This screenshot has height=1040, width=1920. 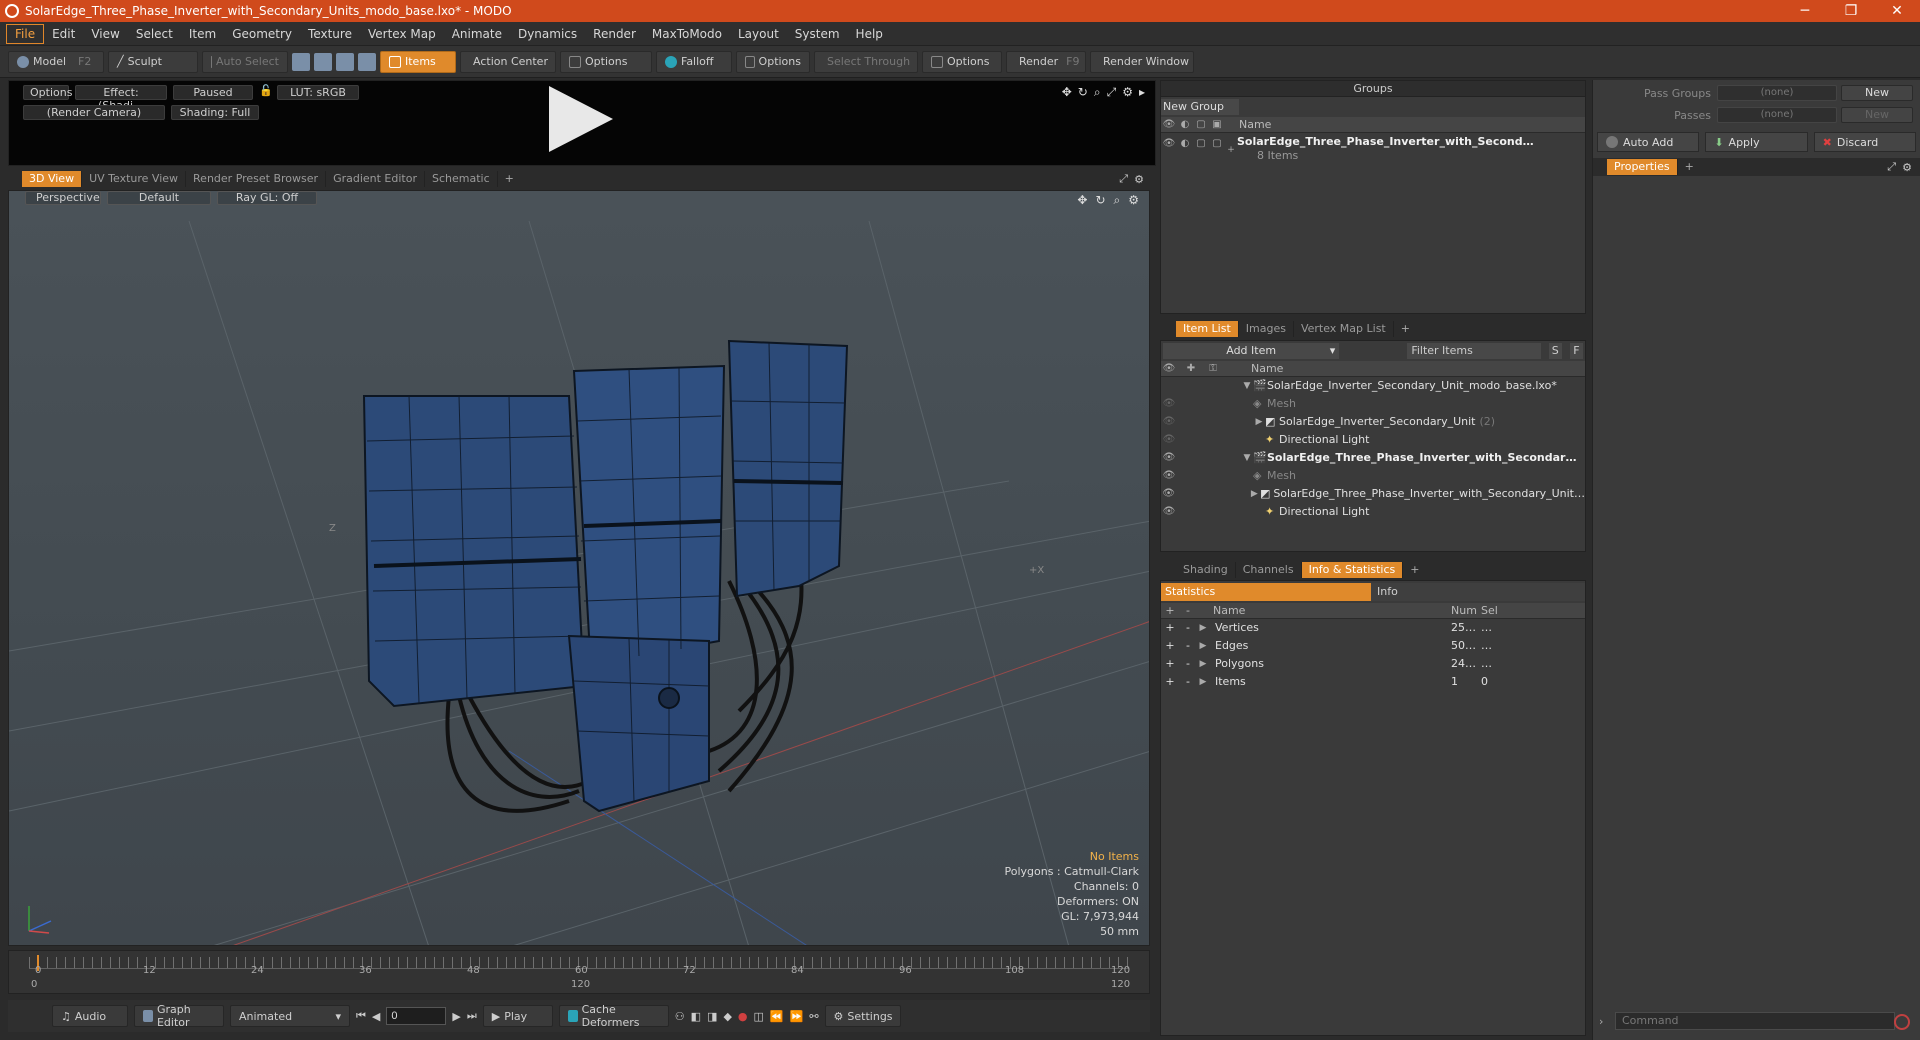 What do you see at coordinates (1373, 682) in the screenshot?
I see `stat-row-items: + - ▶ Items 1 0` at bounding box center [1373, 682].